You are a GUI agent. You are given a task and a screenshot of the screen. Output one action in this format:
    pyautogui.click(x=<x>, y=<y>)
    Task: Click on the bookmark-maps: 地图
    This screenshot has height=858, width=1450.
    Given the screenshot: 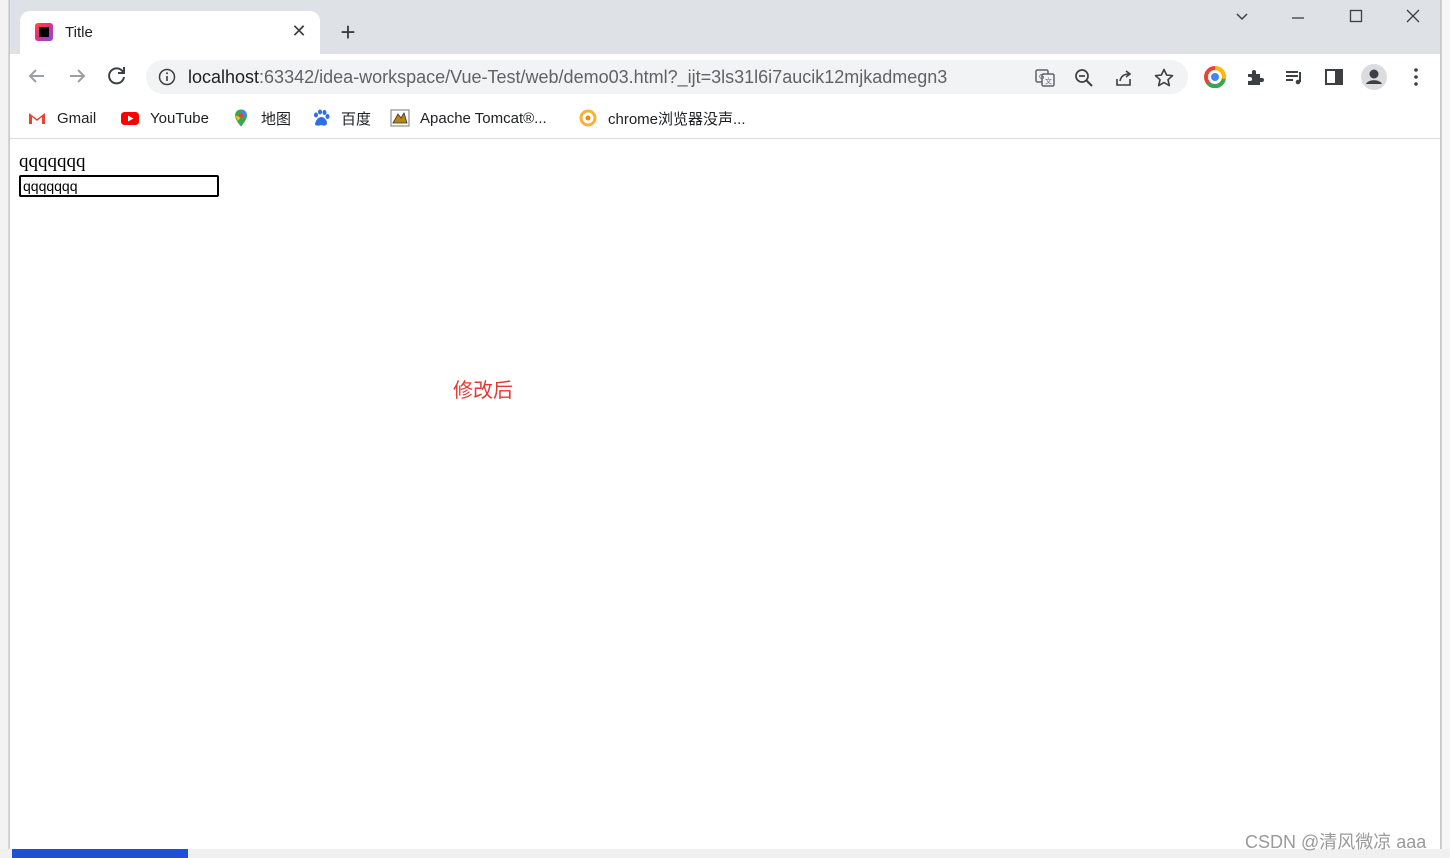 What is the action you would take?
    pyautogui.click(x=261, y=118)
    